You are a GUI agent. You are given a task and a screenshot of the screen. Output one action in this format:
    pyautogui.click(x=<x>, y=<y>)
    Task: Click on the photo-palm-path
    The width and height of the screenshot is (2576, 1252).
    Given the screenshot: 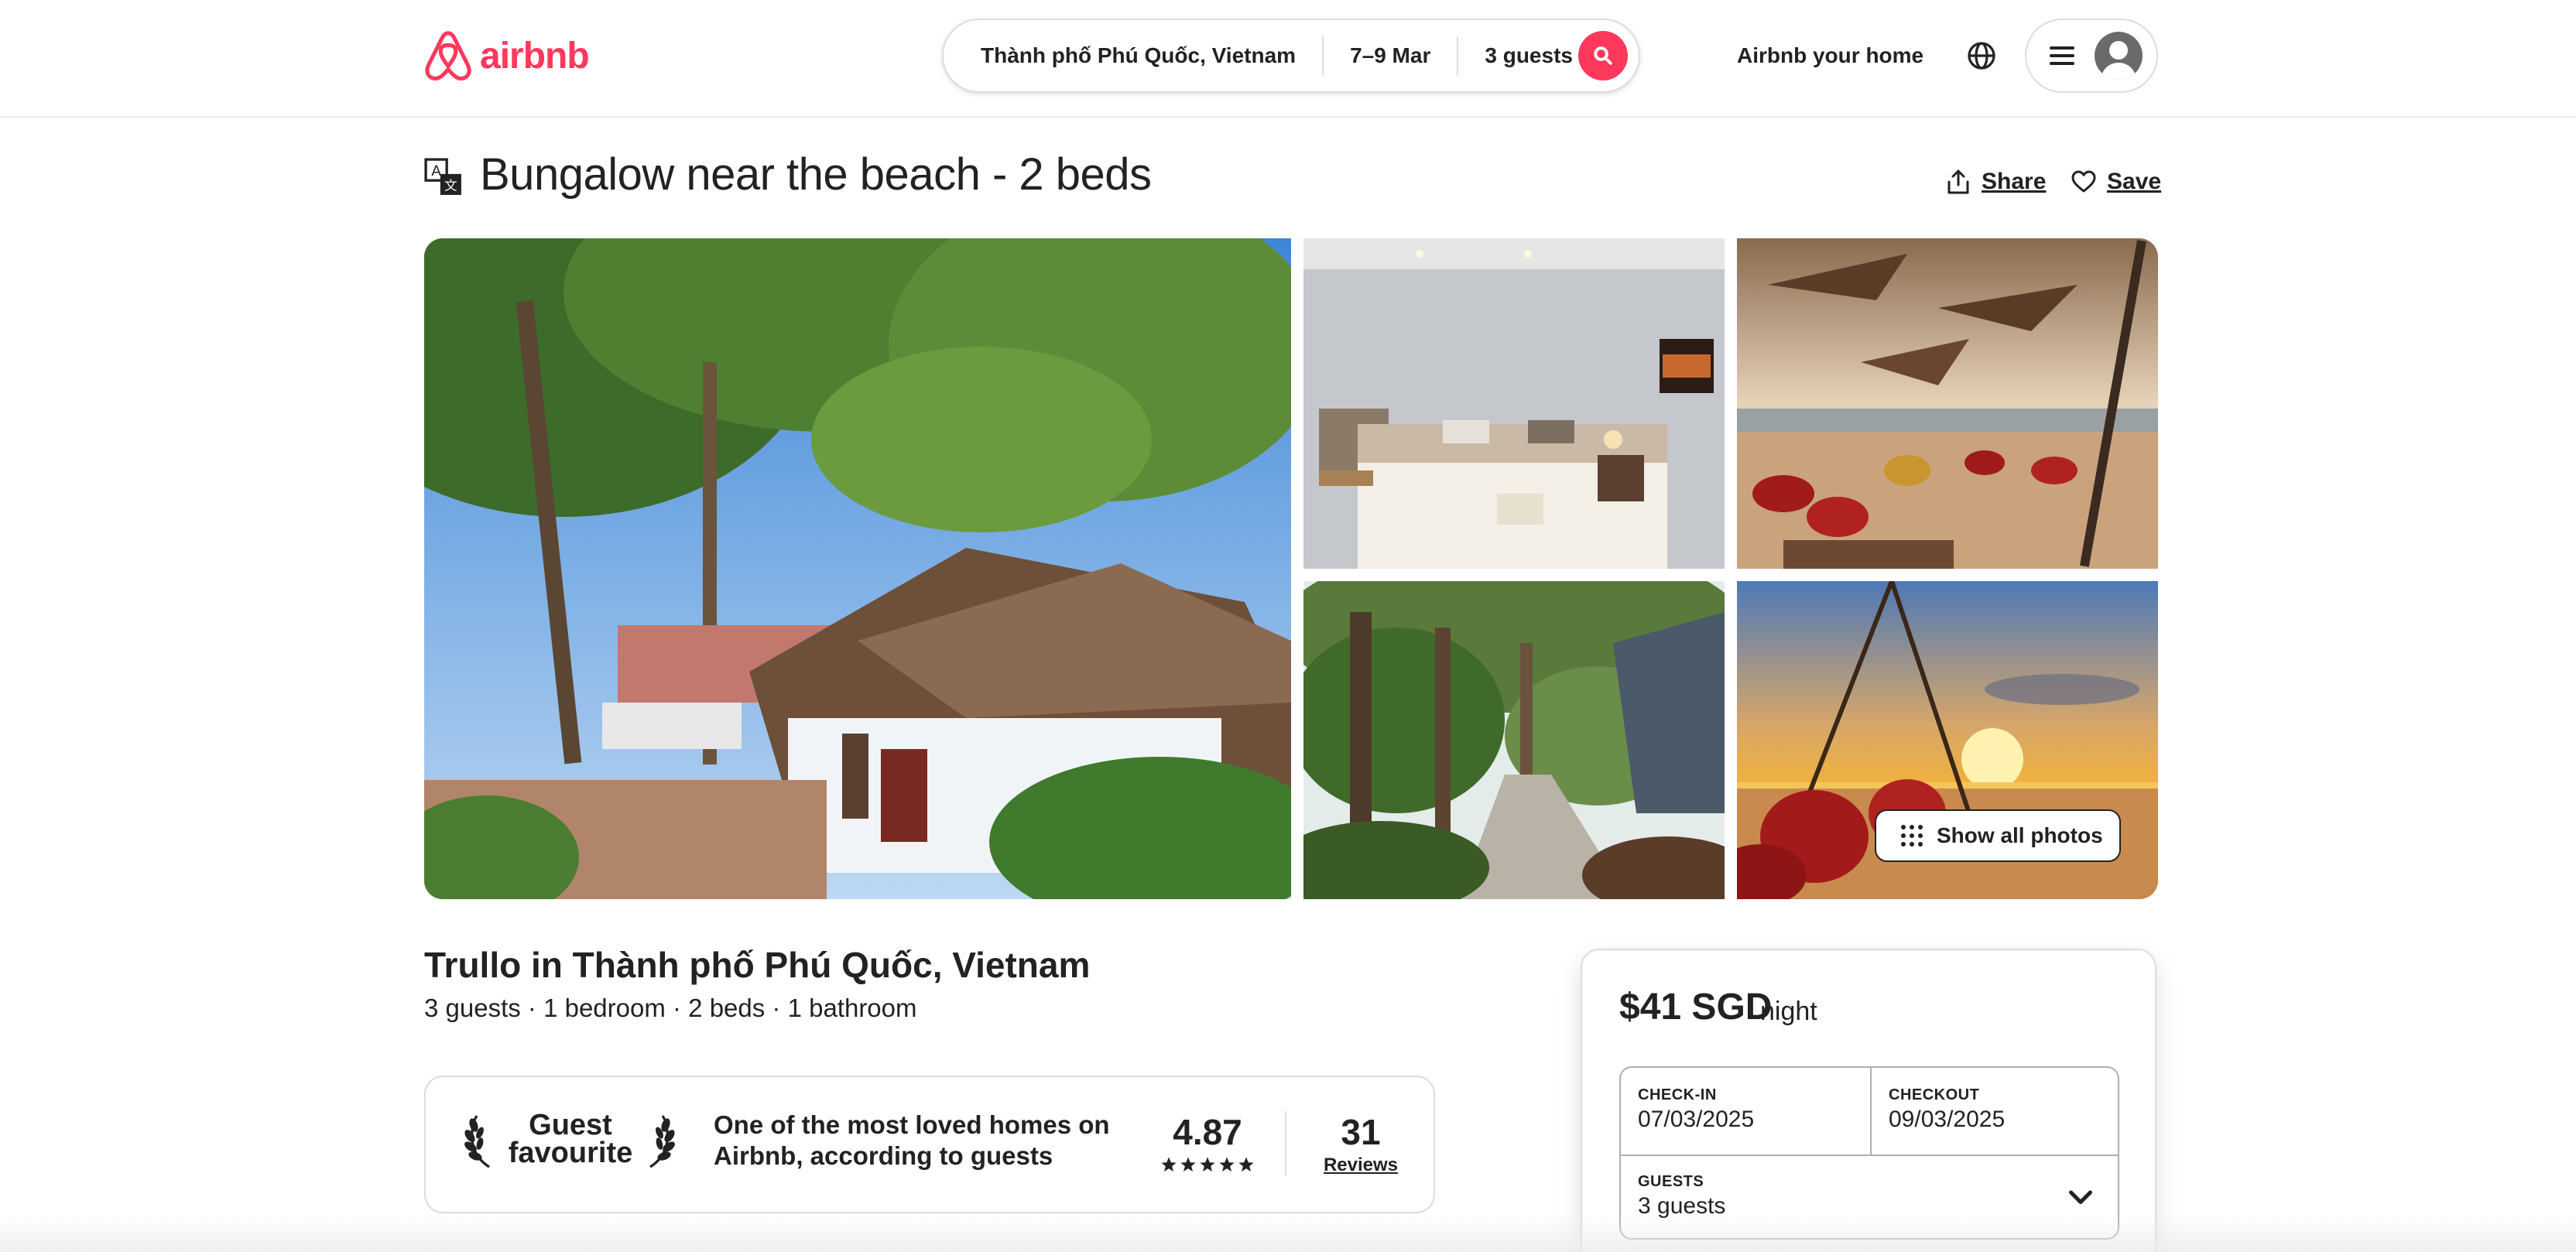 What is the action you would take?
    pyautogui.click(x=1514, y=740)
    